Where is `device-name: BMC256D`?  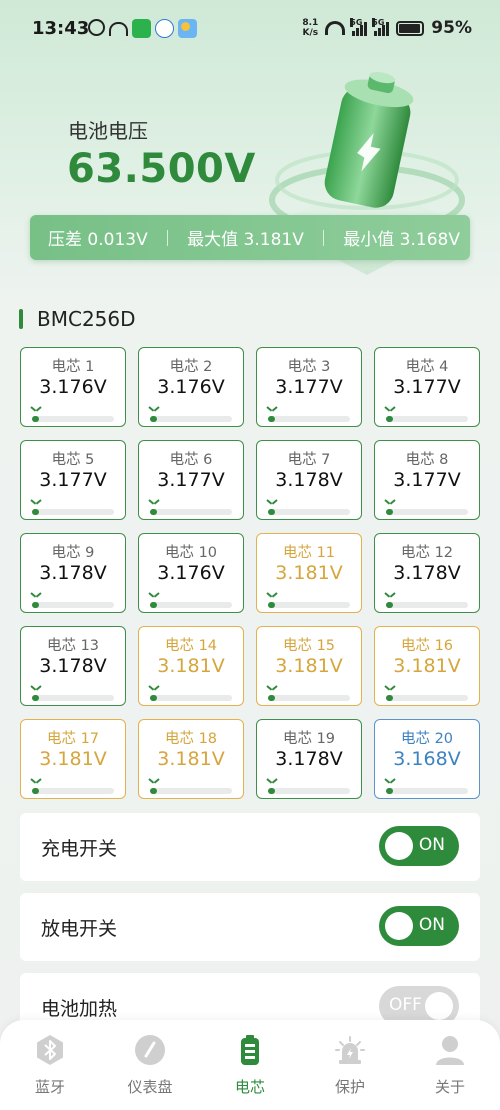 device-name: BMC256D is located at coordinates (86, 319).